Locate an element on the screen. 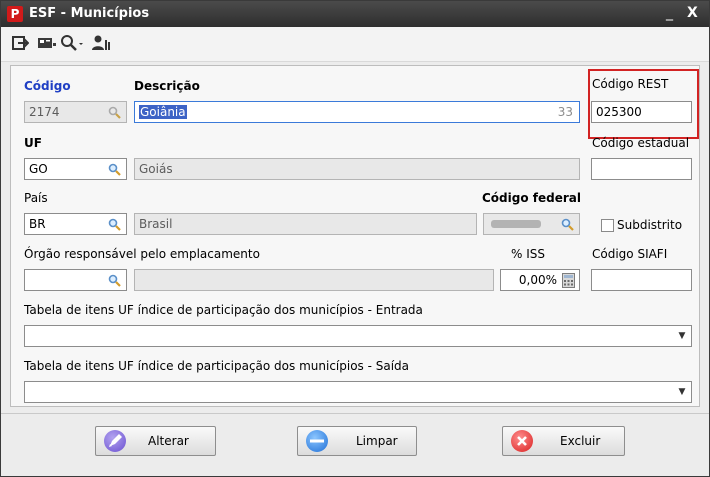  orgao-label: Órgão responsável pelo emplacamento is located at coordinates (142, 254).